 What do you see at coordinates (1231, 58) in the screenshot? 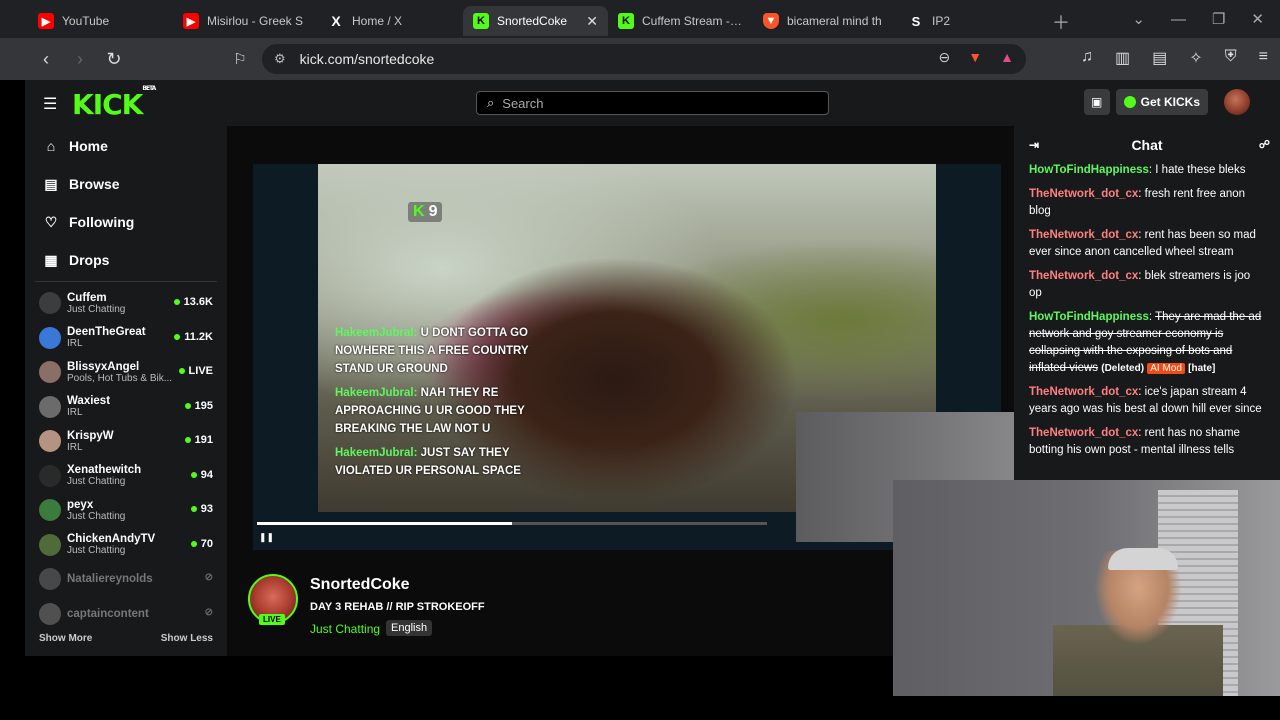
I see `vpn-icon: ⛨` at bounding box center [1231, 58].